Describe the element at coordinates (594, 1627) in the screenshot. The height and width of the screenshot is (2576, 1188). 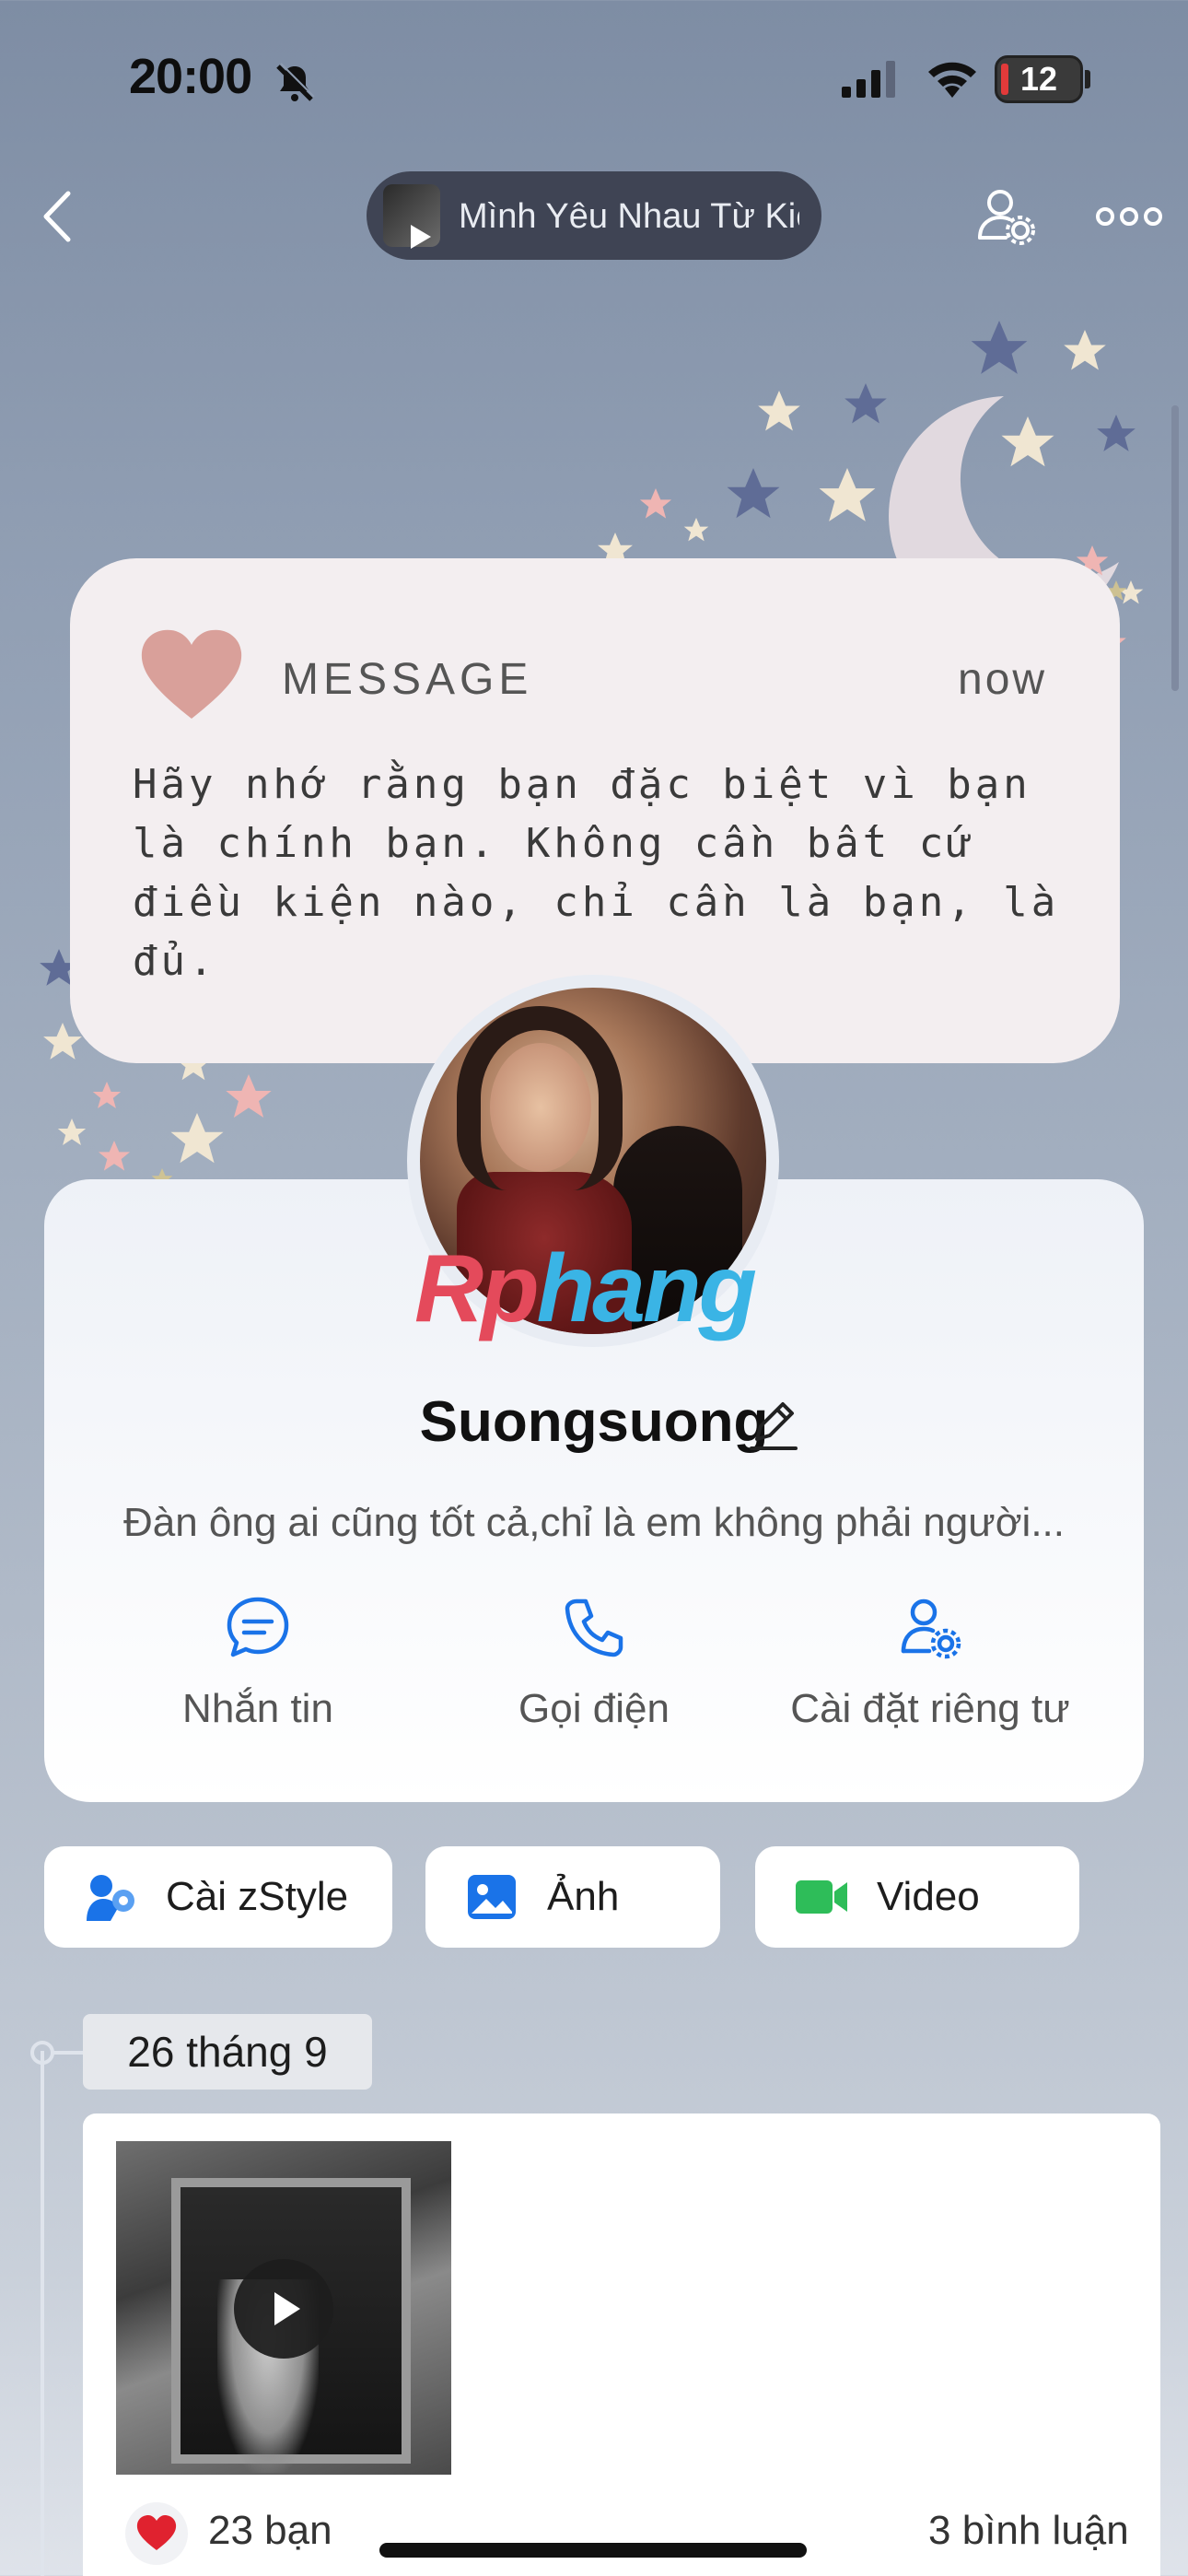
I see `phone-icon` at that location.